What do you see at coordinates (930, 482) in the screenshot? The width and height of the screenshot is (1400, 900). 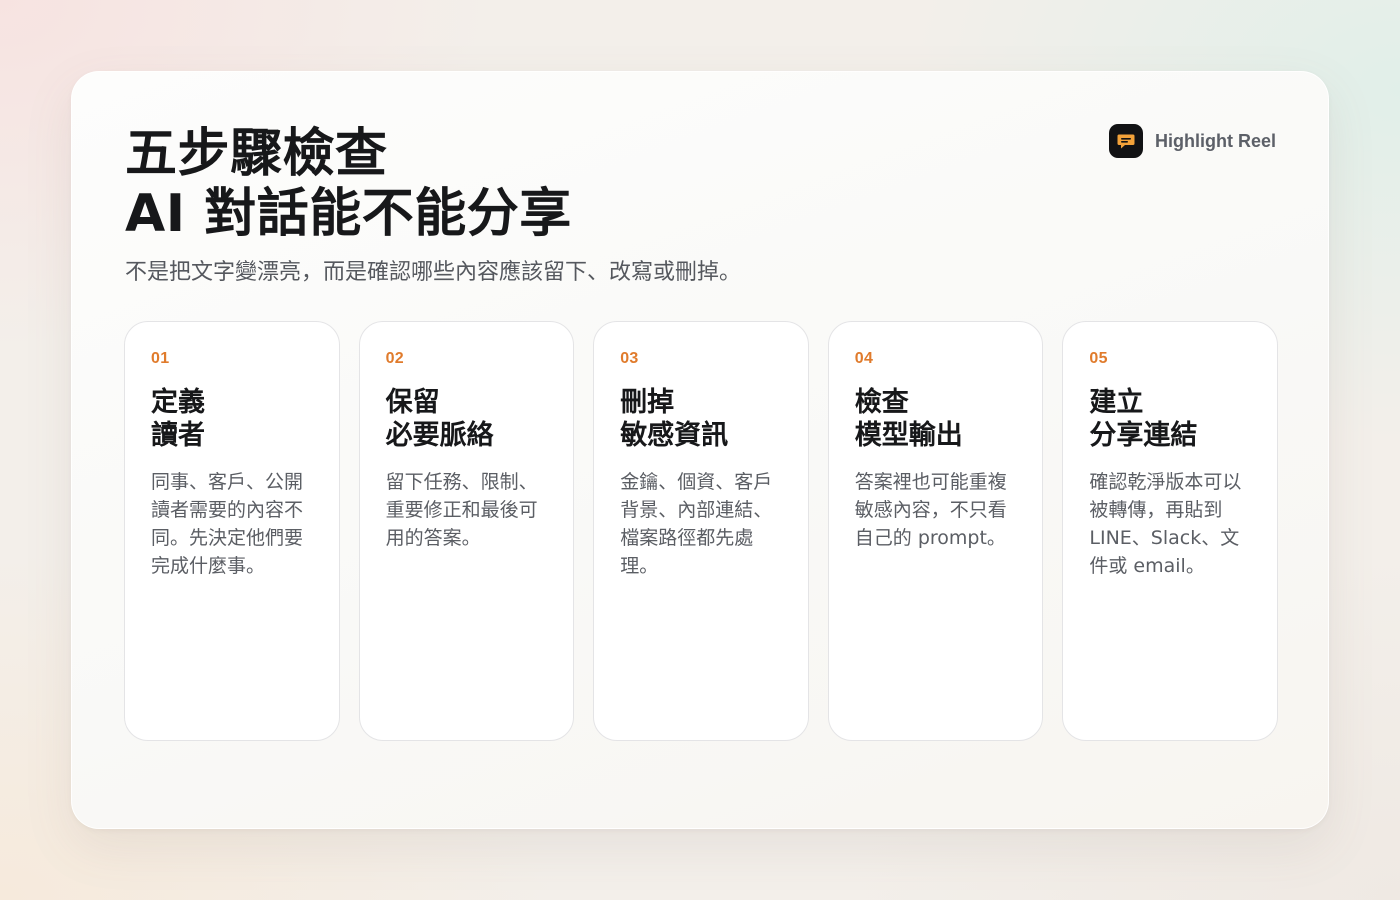 I see `step-description-line: 答案裡也可能重複` at bounding box center [930, 482].